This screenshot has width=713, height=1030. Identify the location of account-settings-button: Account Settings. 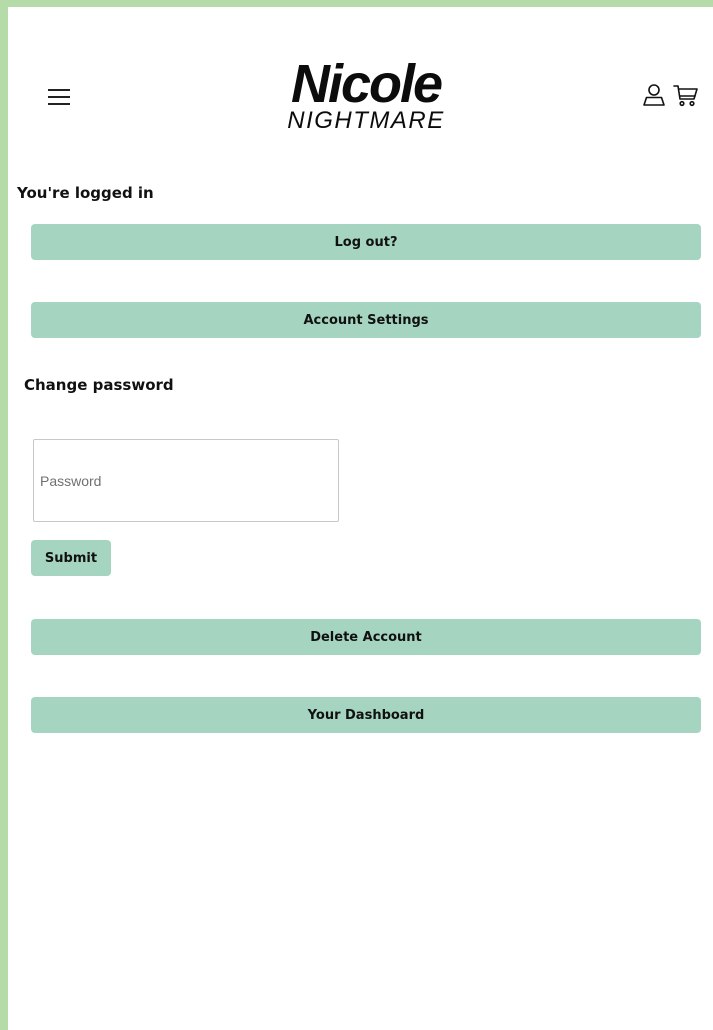
(366, 320).